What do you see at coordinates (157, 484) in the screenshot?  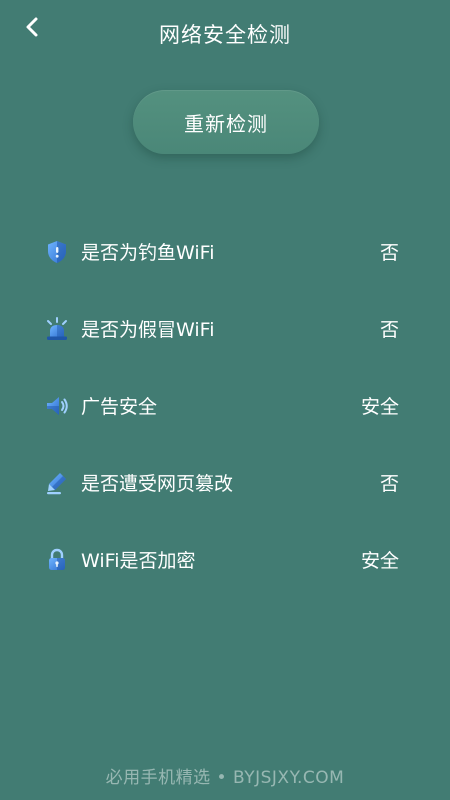 I see `check-item-label: 是否遭受网页篡改` at bounding box center [157, 484].